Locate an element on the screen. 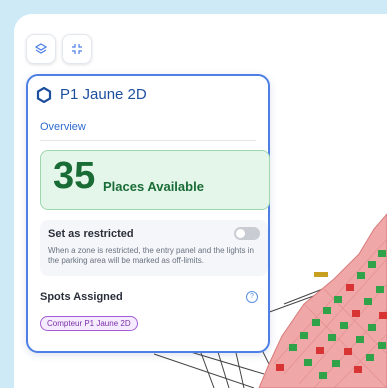 The image size is (387, 388). layers-button is located at coordinates (41, 49).